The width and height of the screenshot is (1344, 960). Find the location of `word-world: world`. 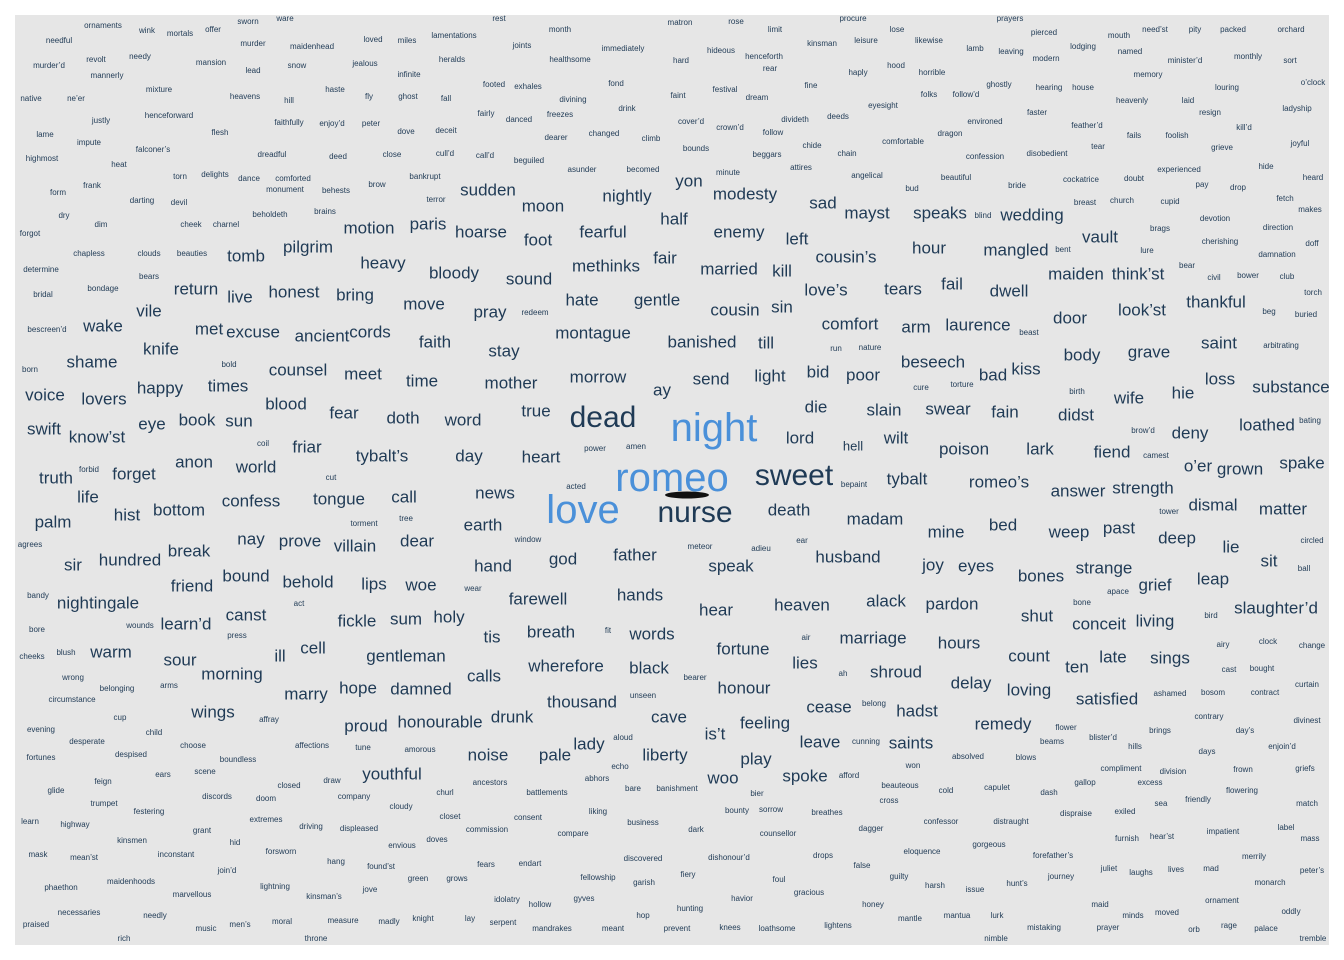

word-world: world is located at coordinates (256, 467).